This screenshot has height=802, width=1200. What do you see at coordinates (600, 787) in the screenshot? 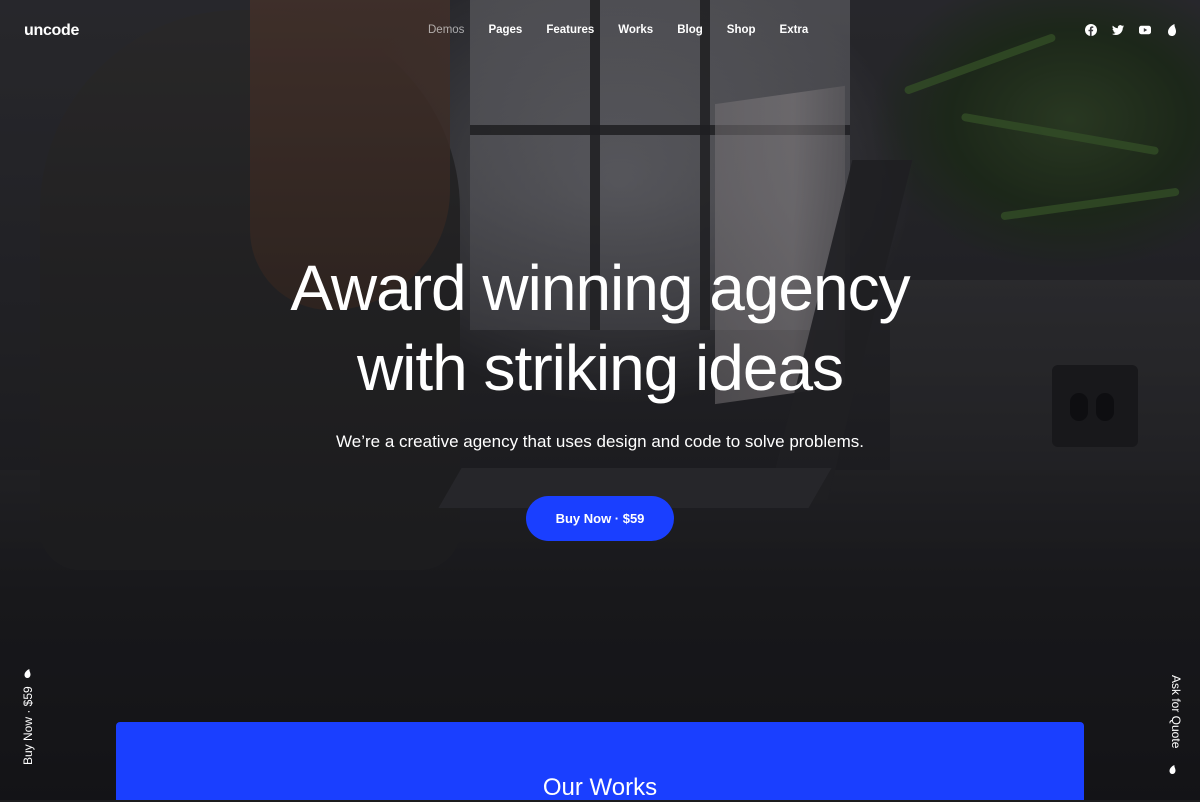
I see `our-works-title: Our Works` at bounding box center [600, 787].